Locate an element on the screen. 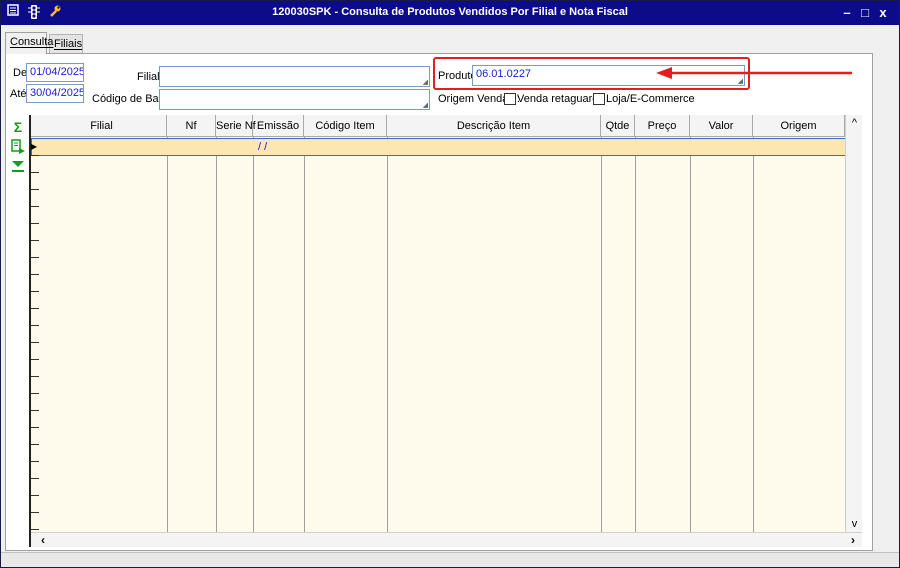 This screenshot has height=568, width=900. sum-icon: Σ is located at coordinates (18, 127).